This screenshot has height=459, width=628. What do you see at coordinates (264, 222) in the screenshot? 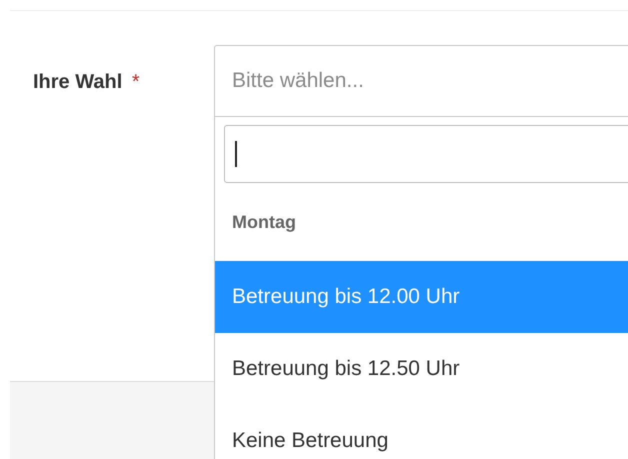
I see `group-header: Montag` at bounding box center [264, 222].